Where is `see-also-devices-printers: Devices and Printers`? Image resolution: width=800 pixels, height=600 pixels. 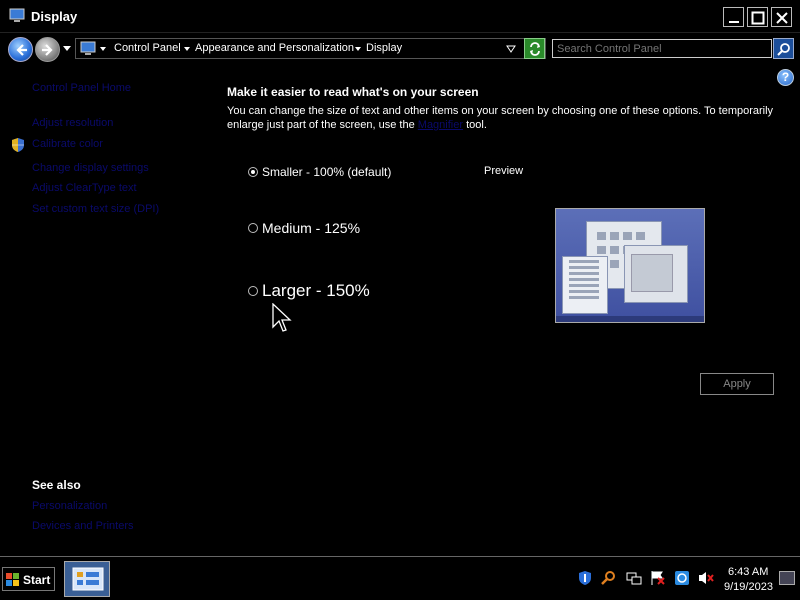 see-also-devices-printers: Devices and Printers is located at coordinates (83, 526).